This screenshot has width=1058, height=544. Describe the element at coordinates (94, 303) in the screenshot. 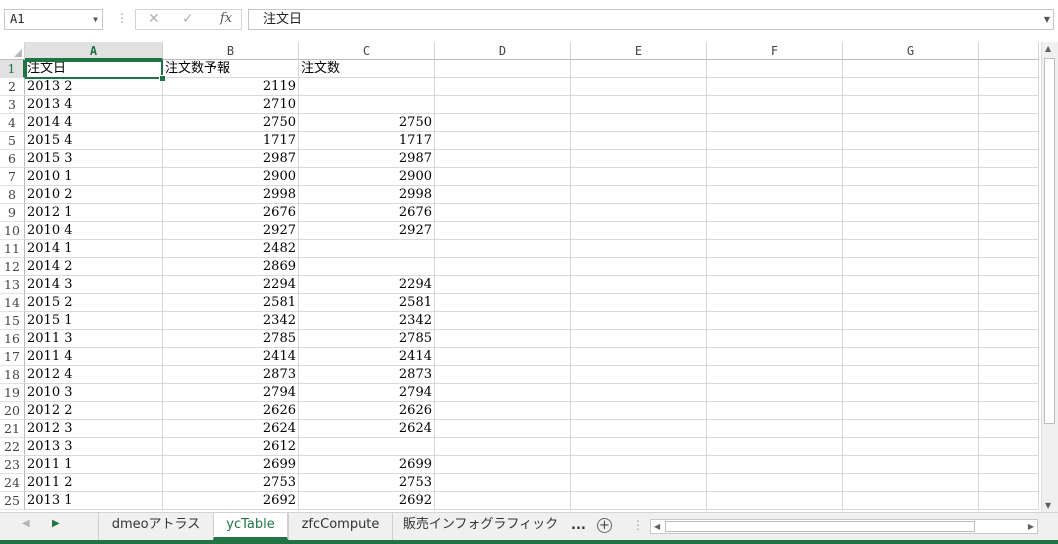

I see `cell: 2015 2` at that location.